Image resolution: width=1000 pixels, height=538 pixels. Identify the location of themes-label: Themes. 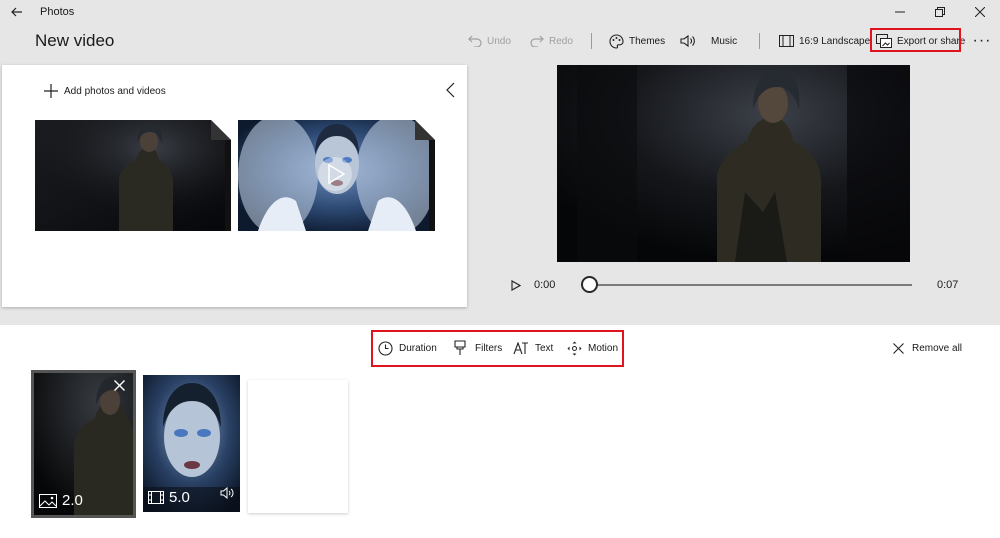
(647, 41).